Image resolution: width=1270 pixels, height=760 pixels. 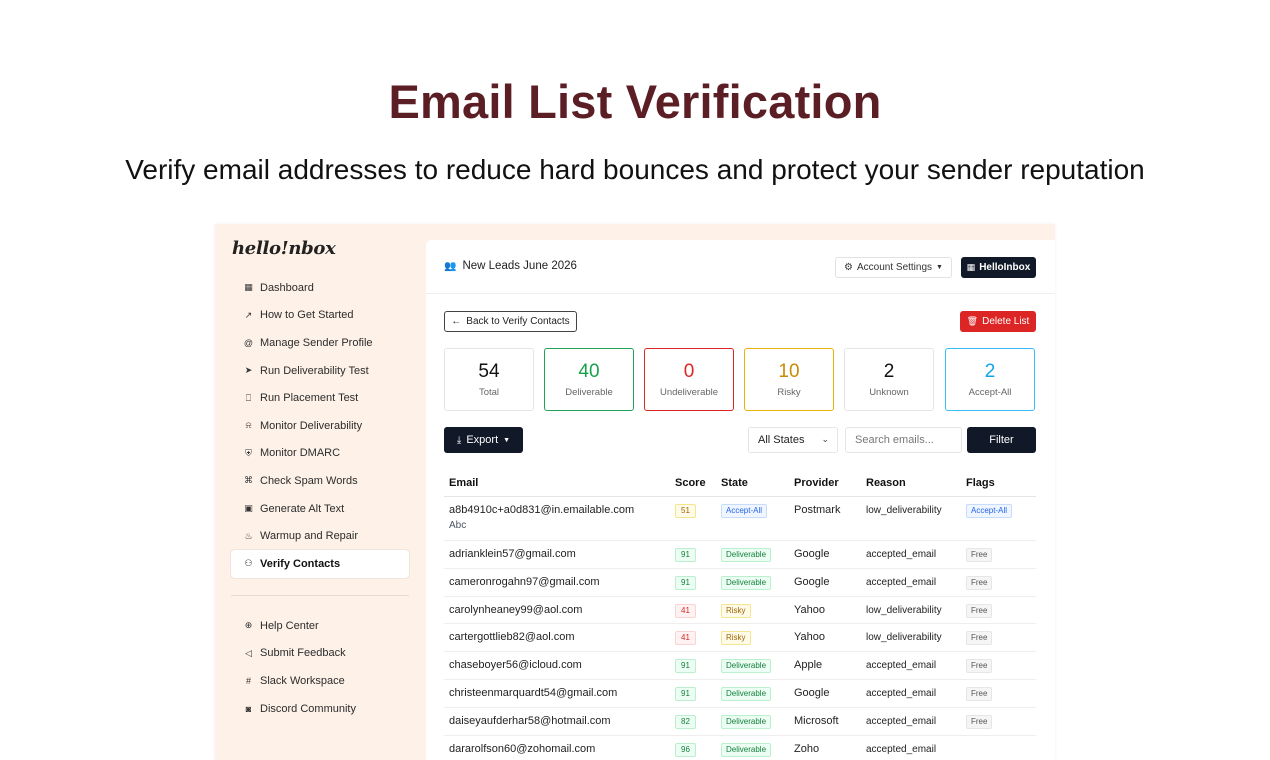 I want to click on sidebar-item-help-center: ⊕ Help Center, so click(x=320, y=626).